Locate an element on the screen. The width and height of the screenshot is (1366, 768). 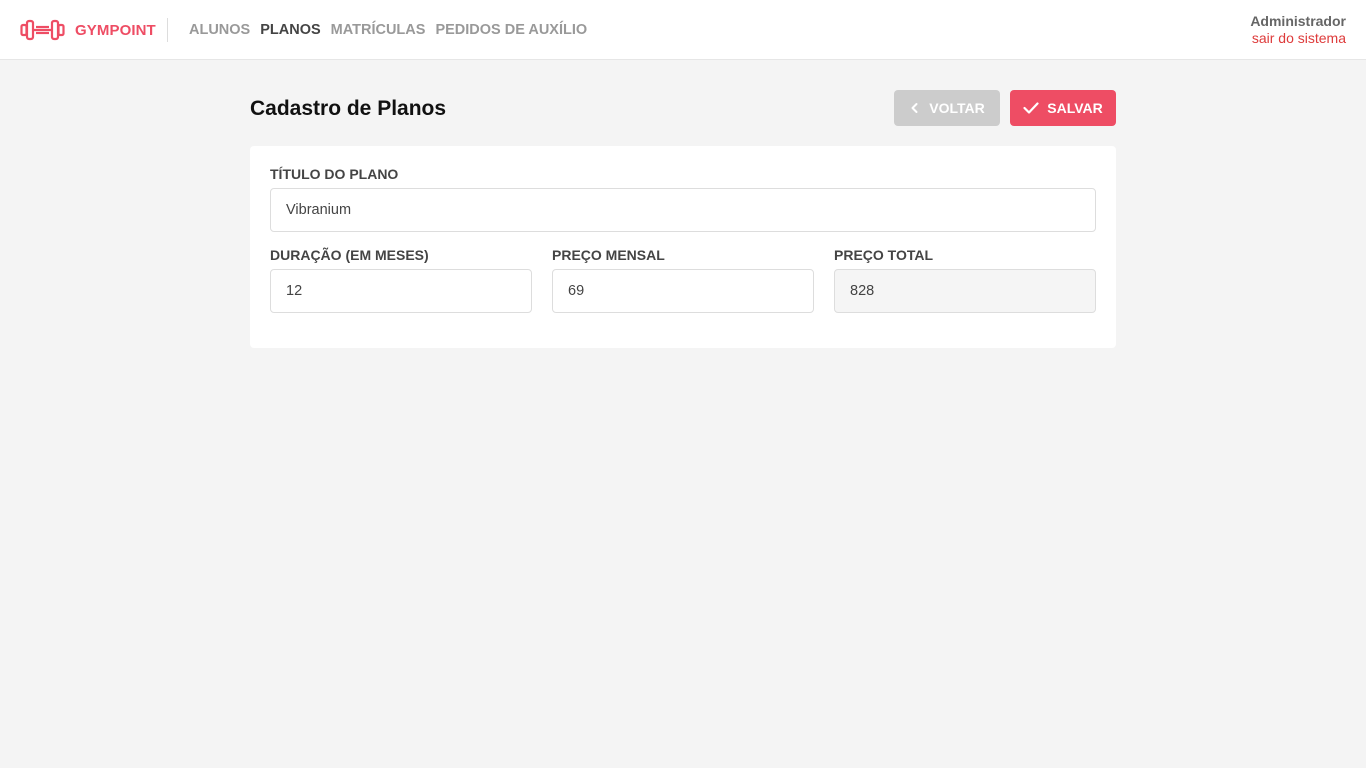
save-button: SALVAR is located at coordinates (1063, 108).